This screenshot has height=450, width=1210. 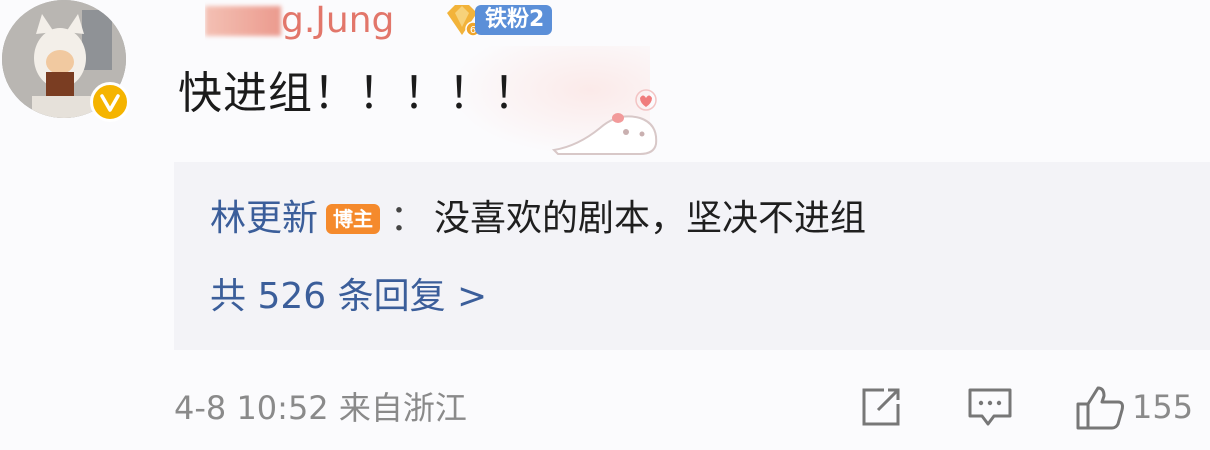 I want to click on comment-time-location: 4-8 10:52 来自浙江, so click(x=320, y=408).